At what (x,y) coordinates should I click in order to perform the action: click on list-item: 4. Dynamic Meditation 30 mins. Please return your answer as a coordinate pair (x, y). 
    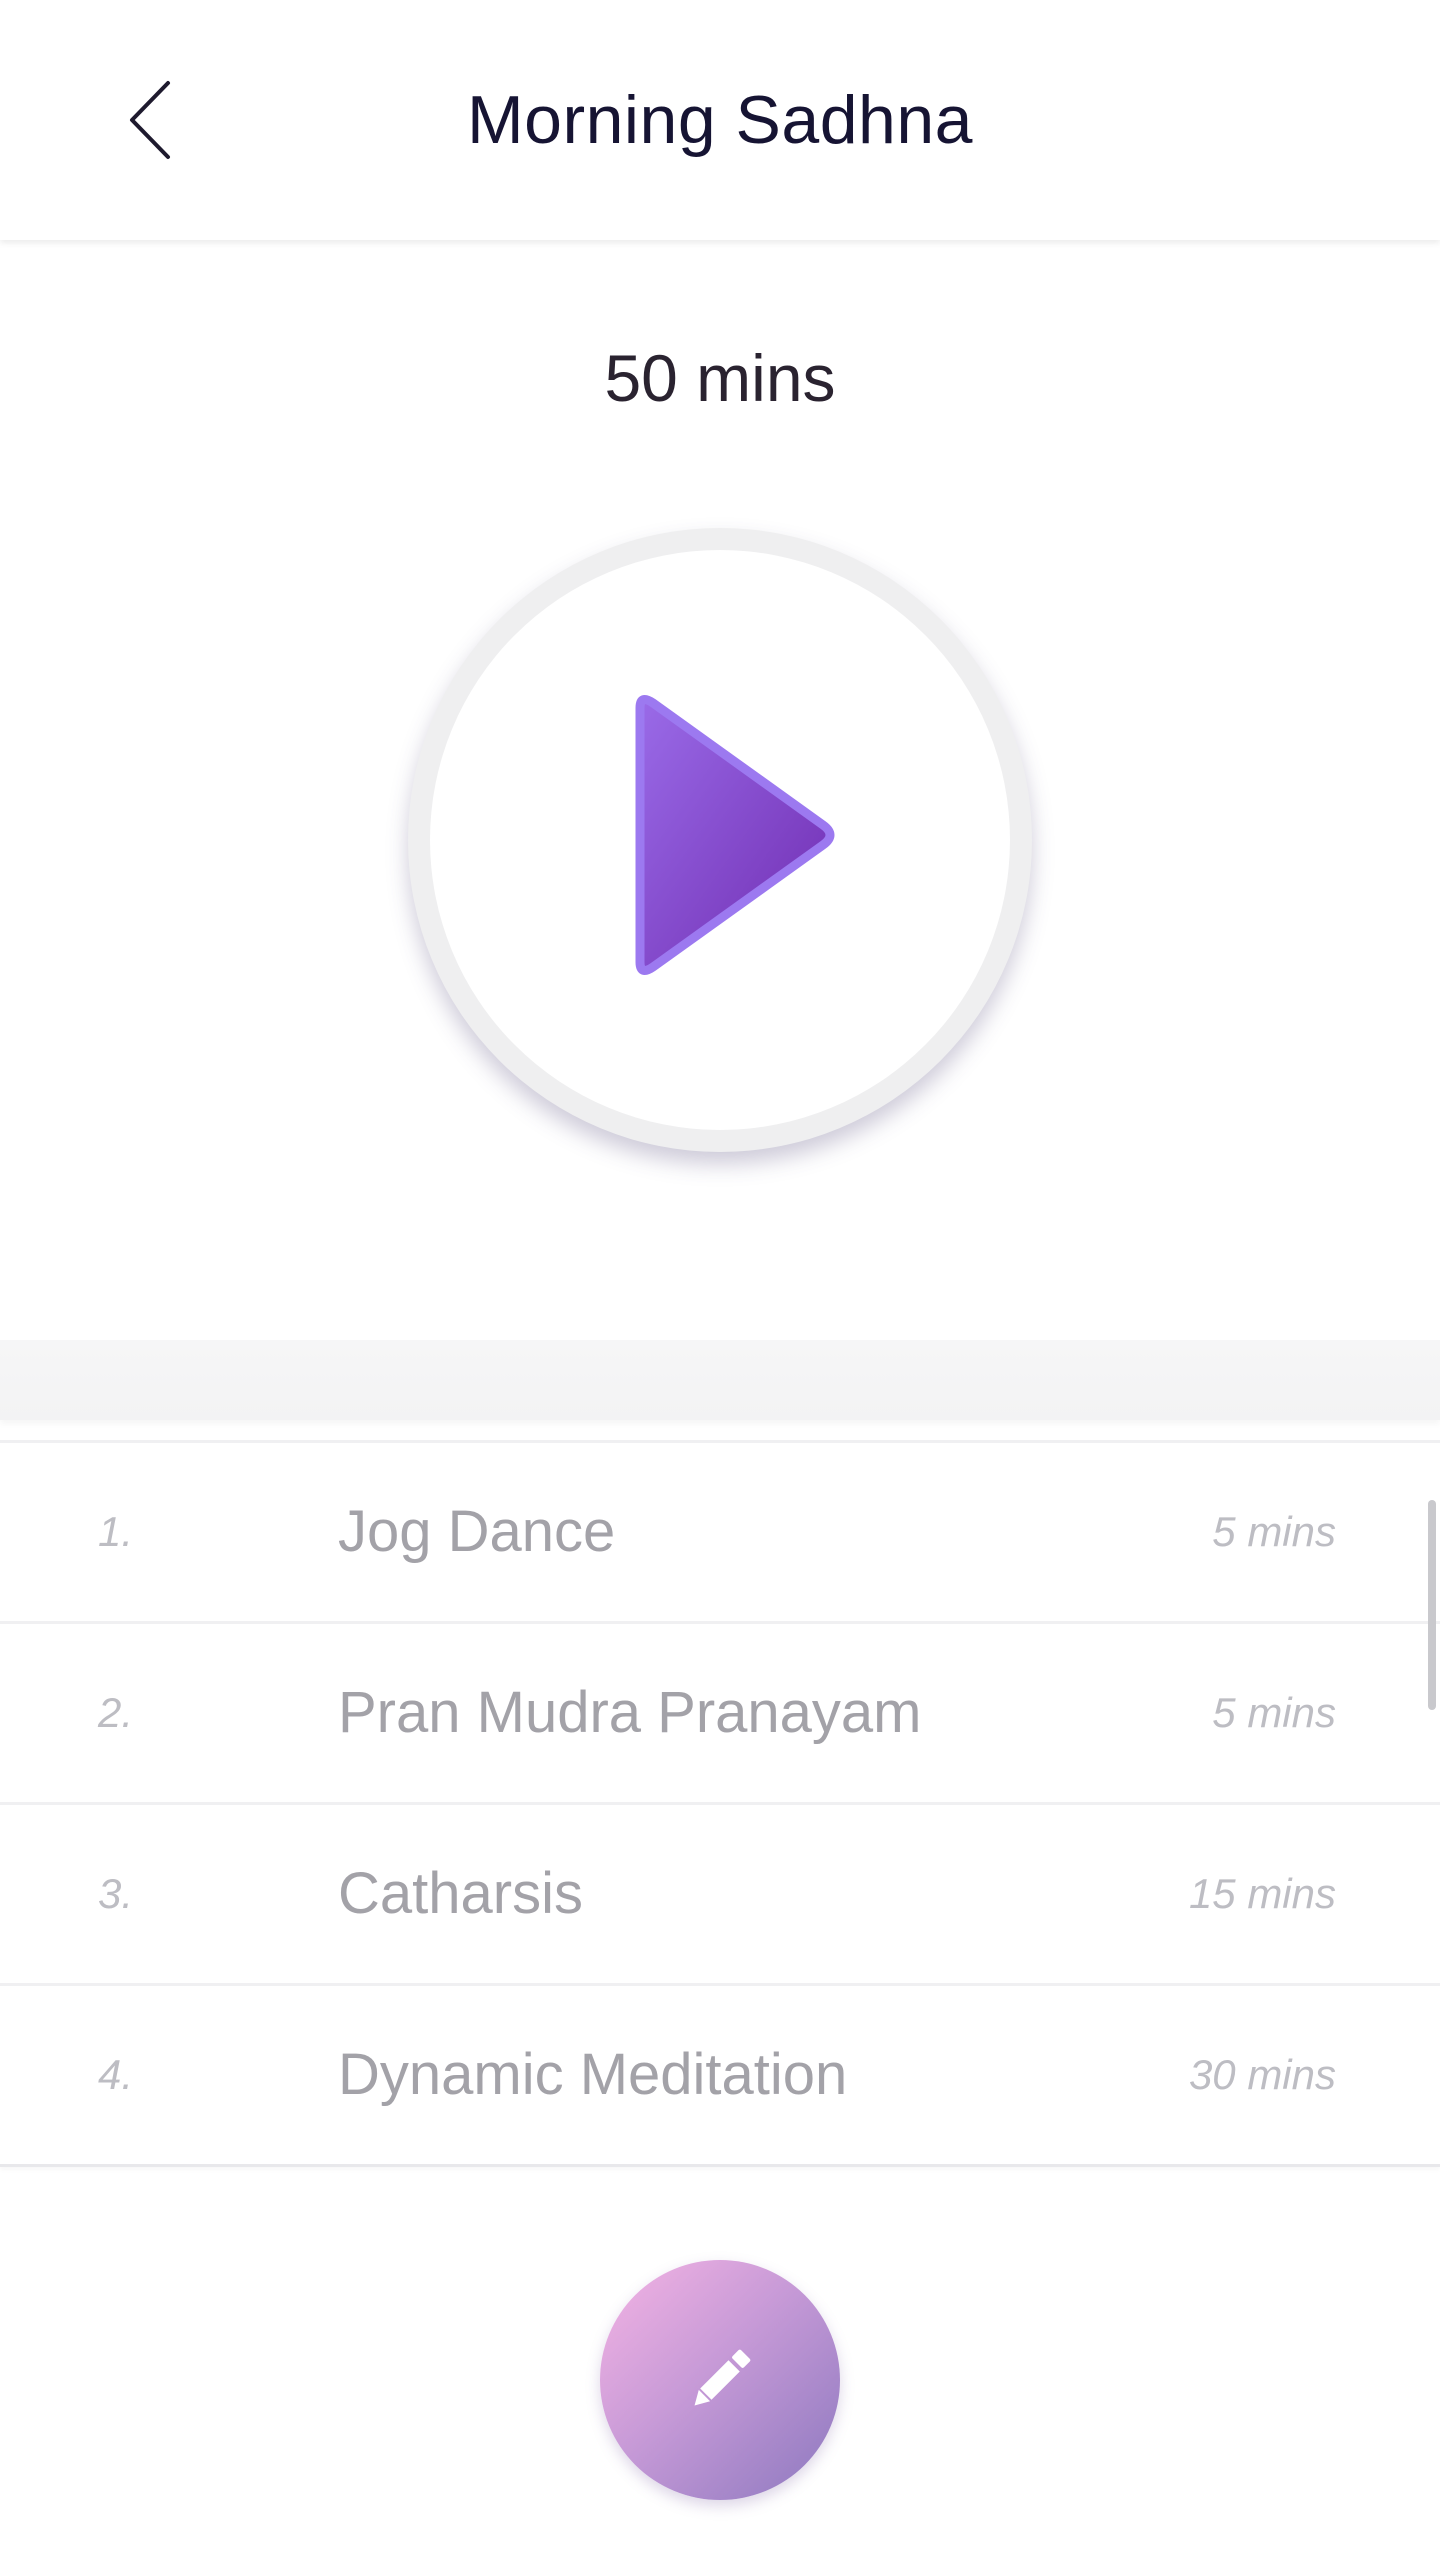
    Looking at the image, I should click on (720, 2076).